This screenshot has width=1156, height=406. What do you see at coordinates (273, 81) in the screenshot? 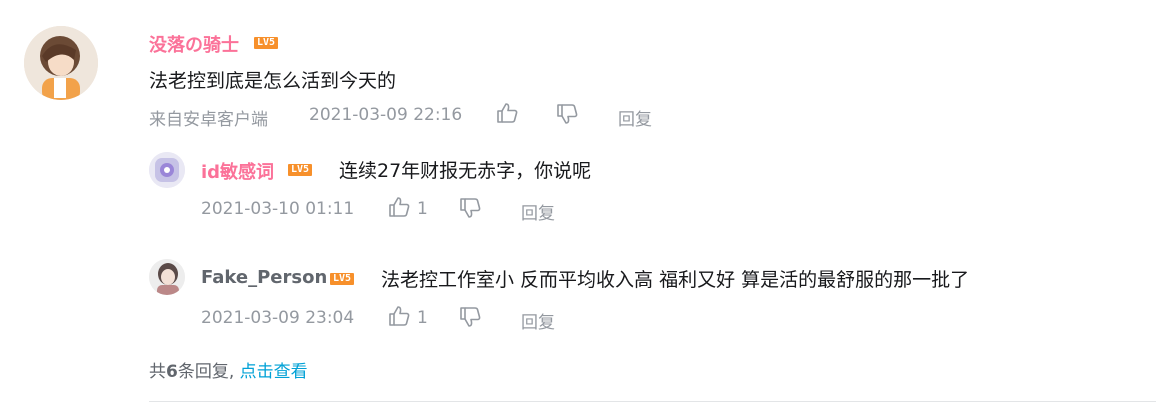
I see `comment-text: 法老控到底是怎么活到今天的` at bounding box center [273, 81].